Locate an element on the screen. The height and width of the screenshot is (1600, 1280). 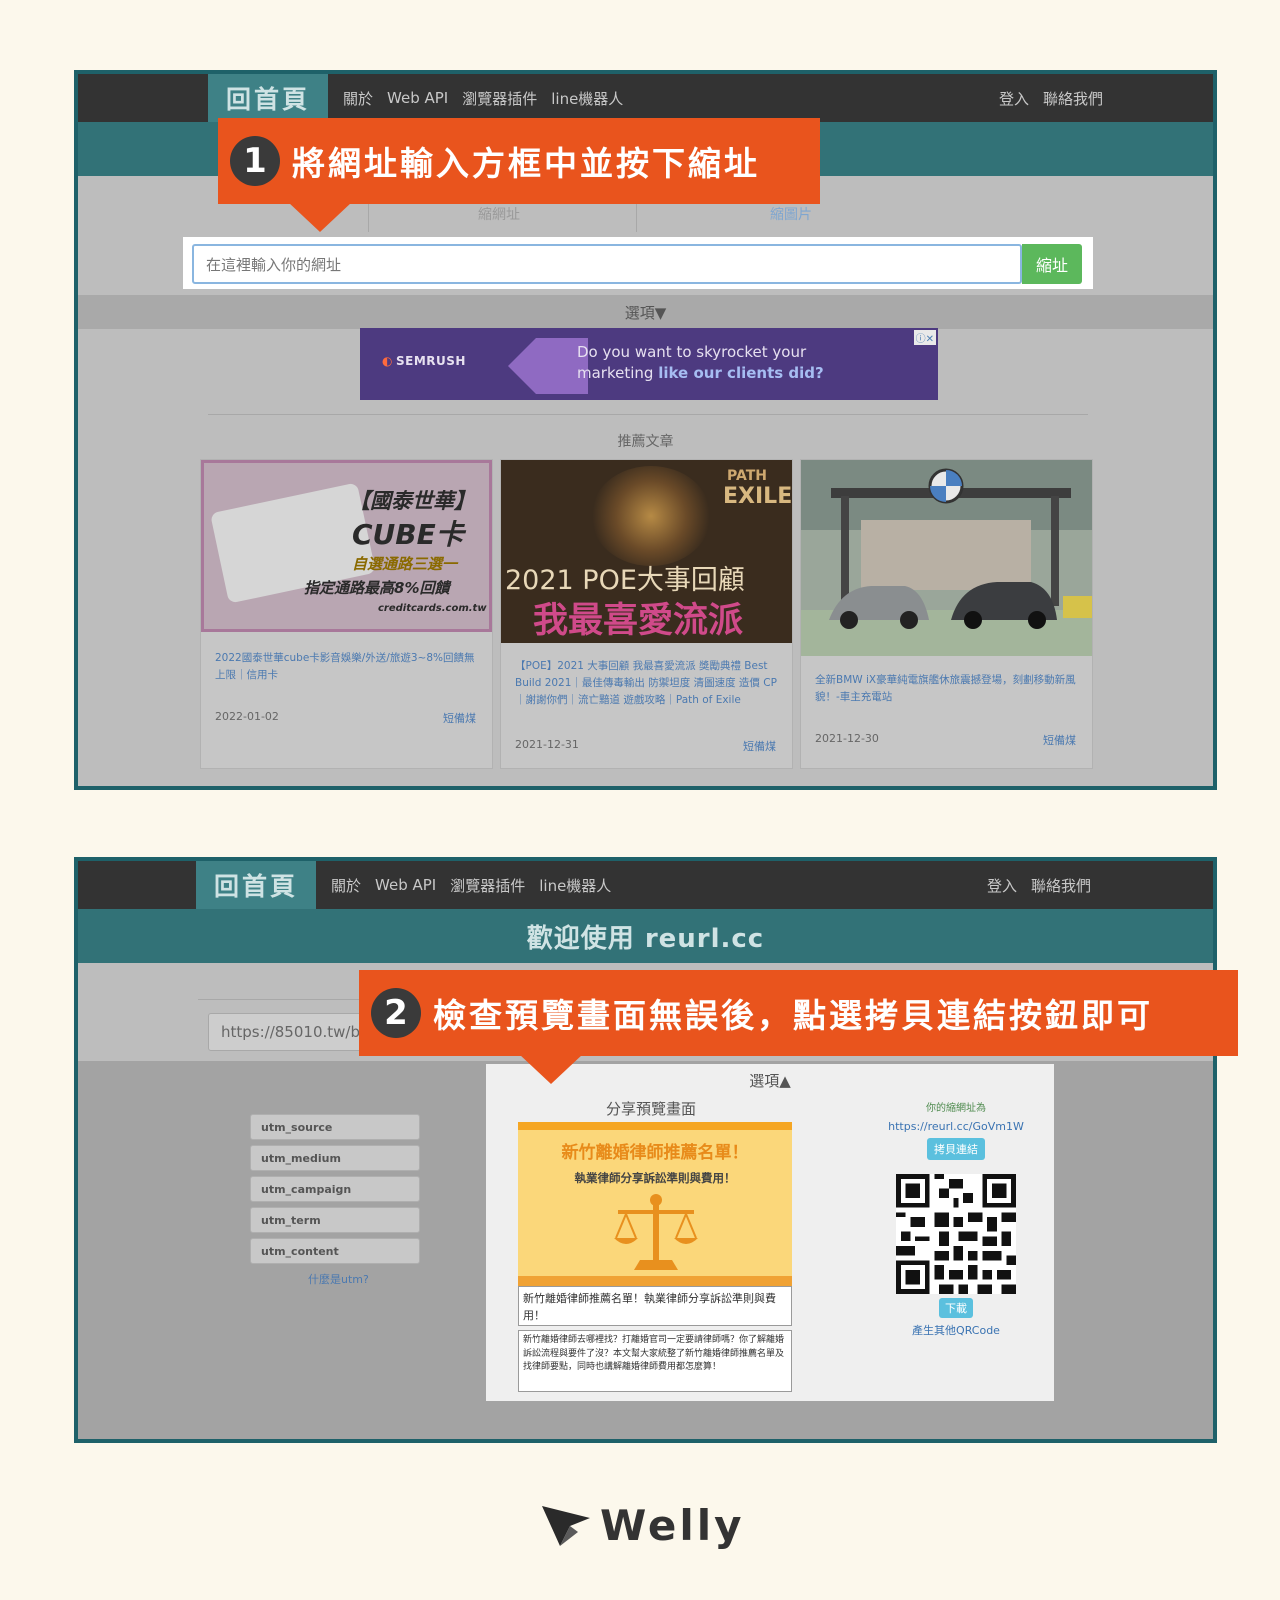
welly-logo-icon is located at coordinates (566, 1526).